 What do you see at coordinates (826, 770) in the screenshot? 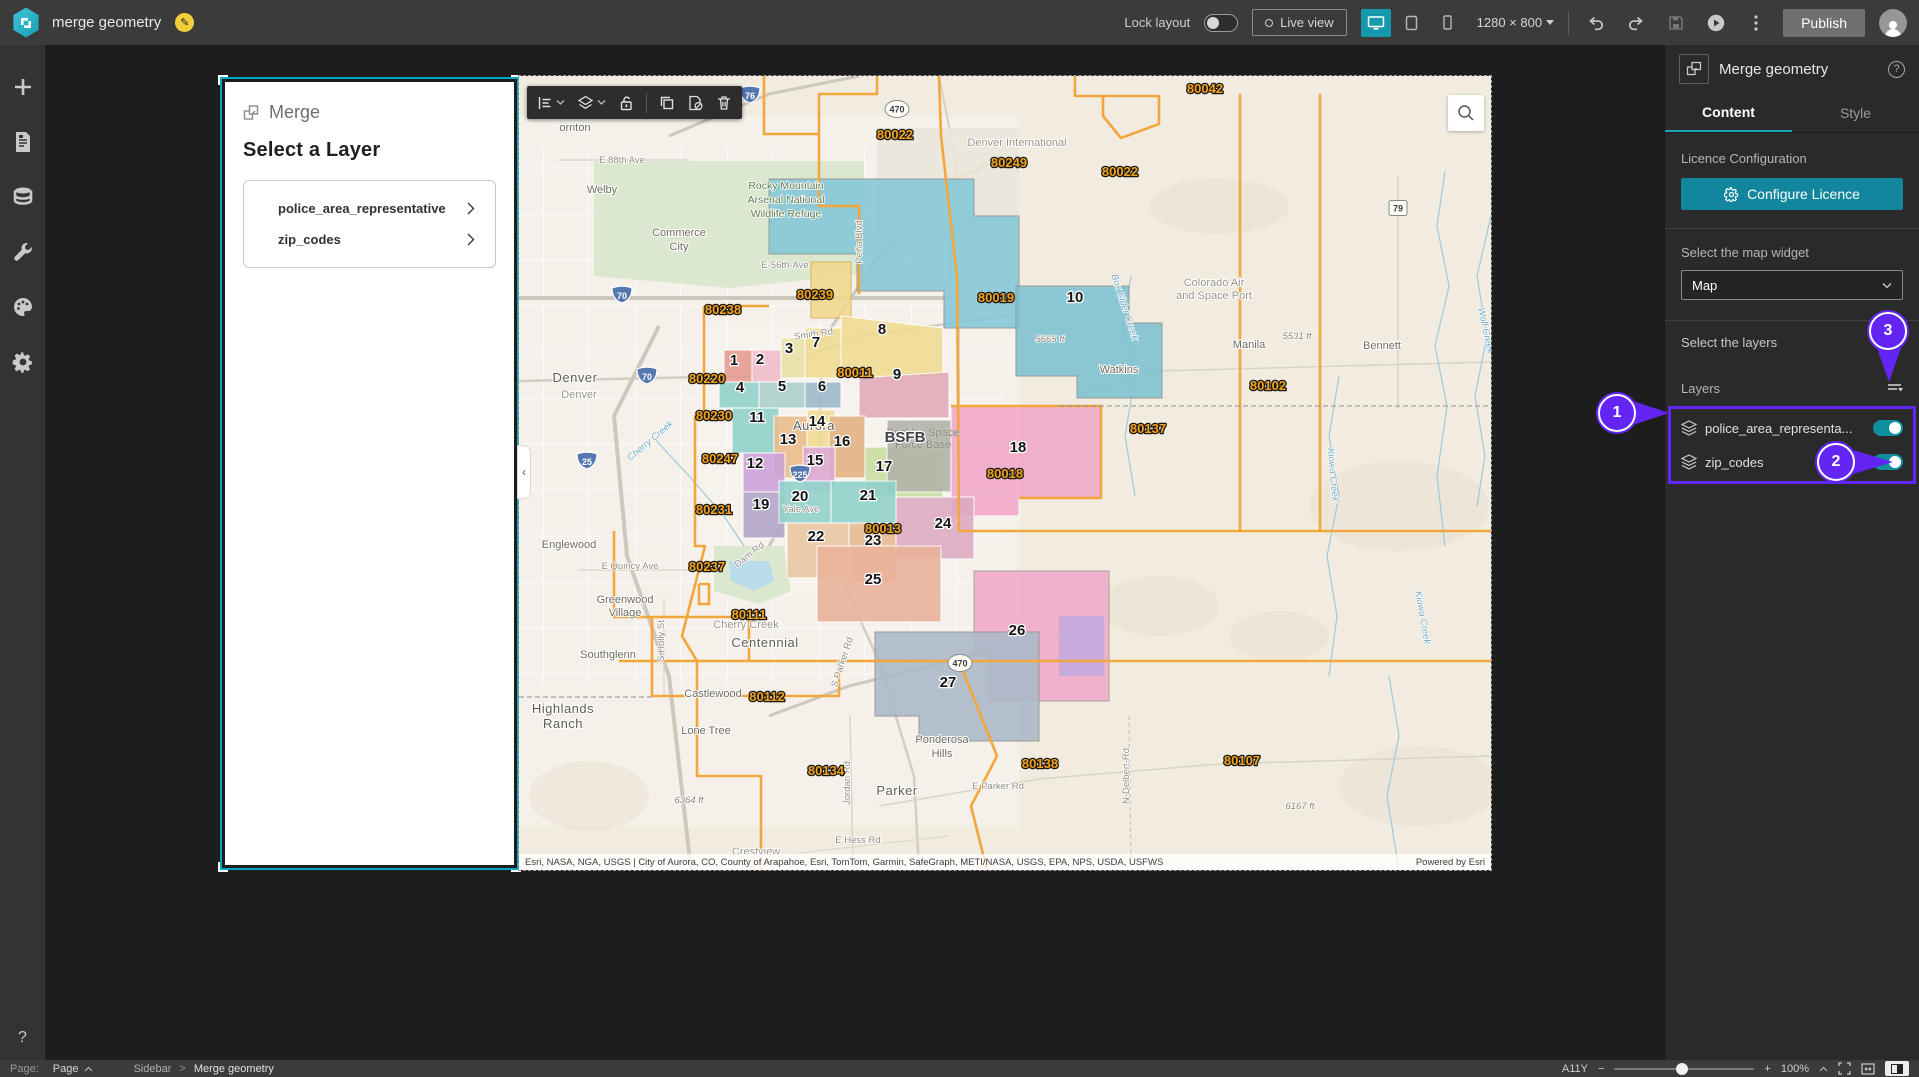
I see `zip-code-label: 80134` at bounding box center [826, 770].